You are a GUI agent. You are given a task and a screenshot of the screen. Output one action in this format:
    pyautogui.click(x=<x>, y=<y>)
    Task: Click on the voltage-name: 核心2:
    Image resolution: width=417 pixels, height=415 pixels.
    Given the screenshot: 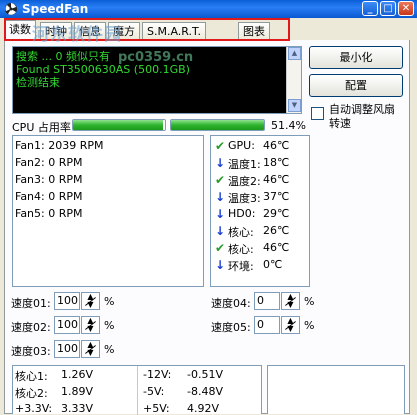 What is the action you would take?
    pyautogui.click(x=31, y=393)
    